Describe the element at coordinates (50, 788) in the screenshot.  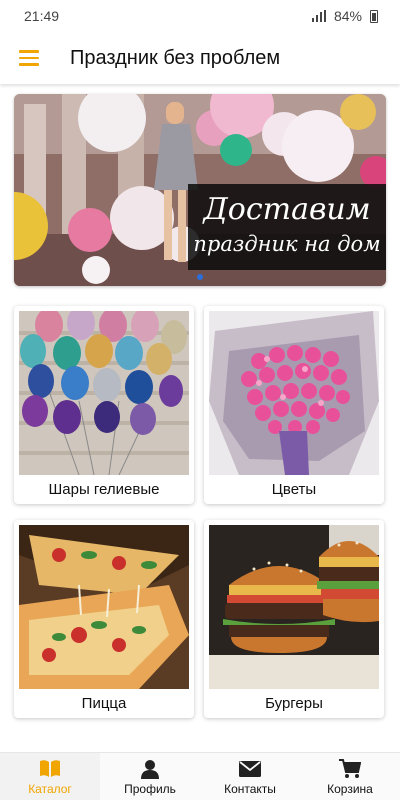
I see `nav-label: Каталог` at that location.